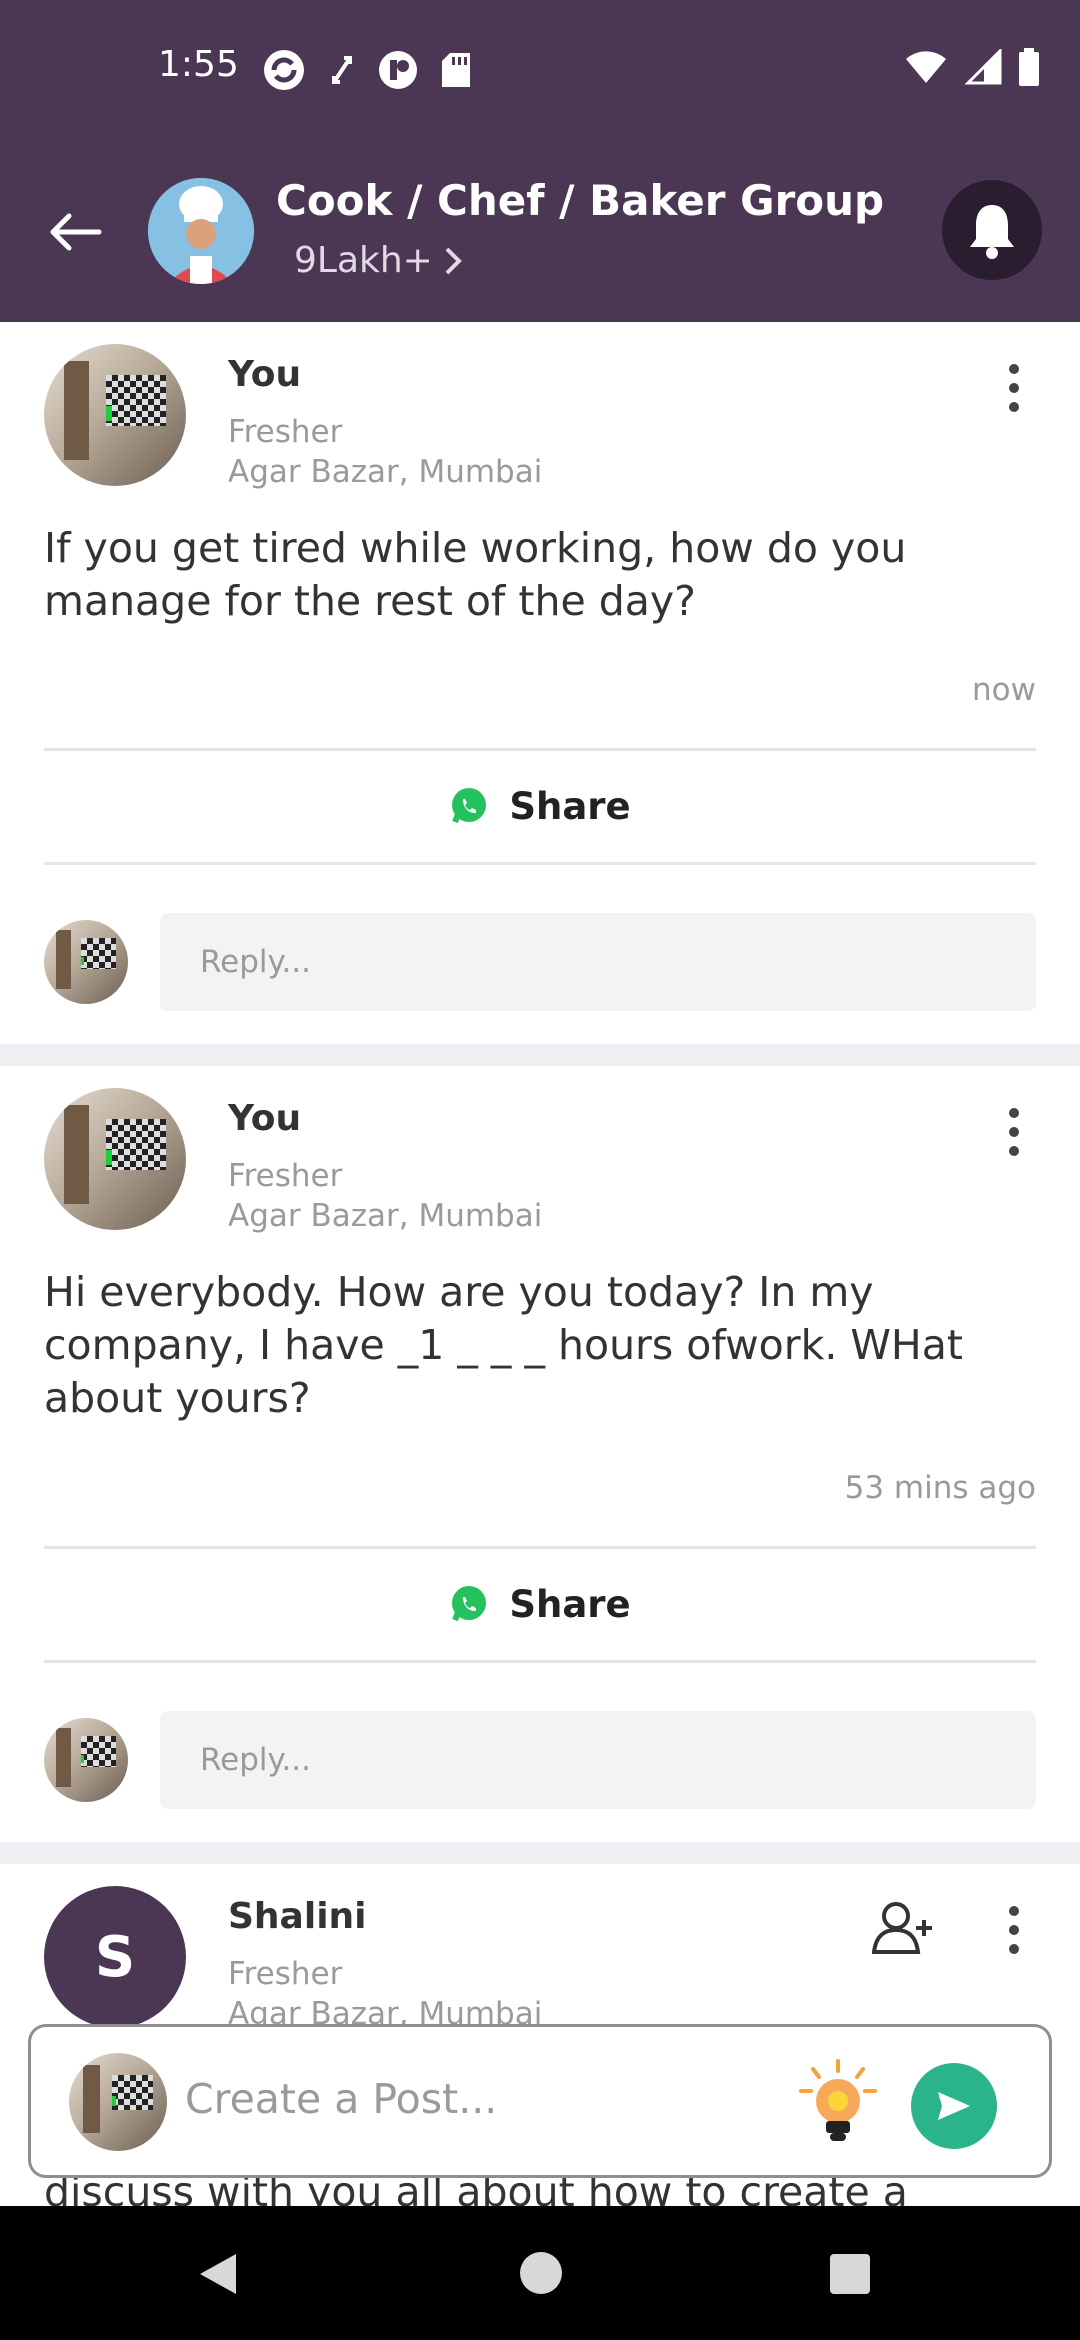  Describe the element at coordinates (363, 260) in the screenshot. I see `members-count: 9Lakh+` at that location.